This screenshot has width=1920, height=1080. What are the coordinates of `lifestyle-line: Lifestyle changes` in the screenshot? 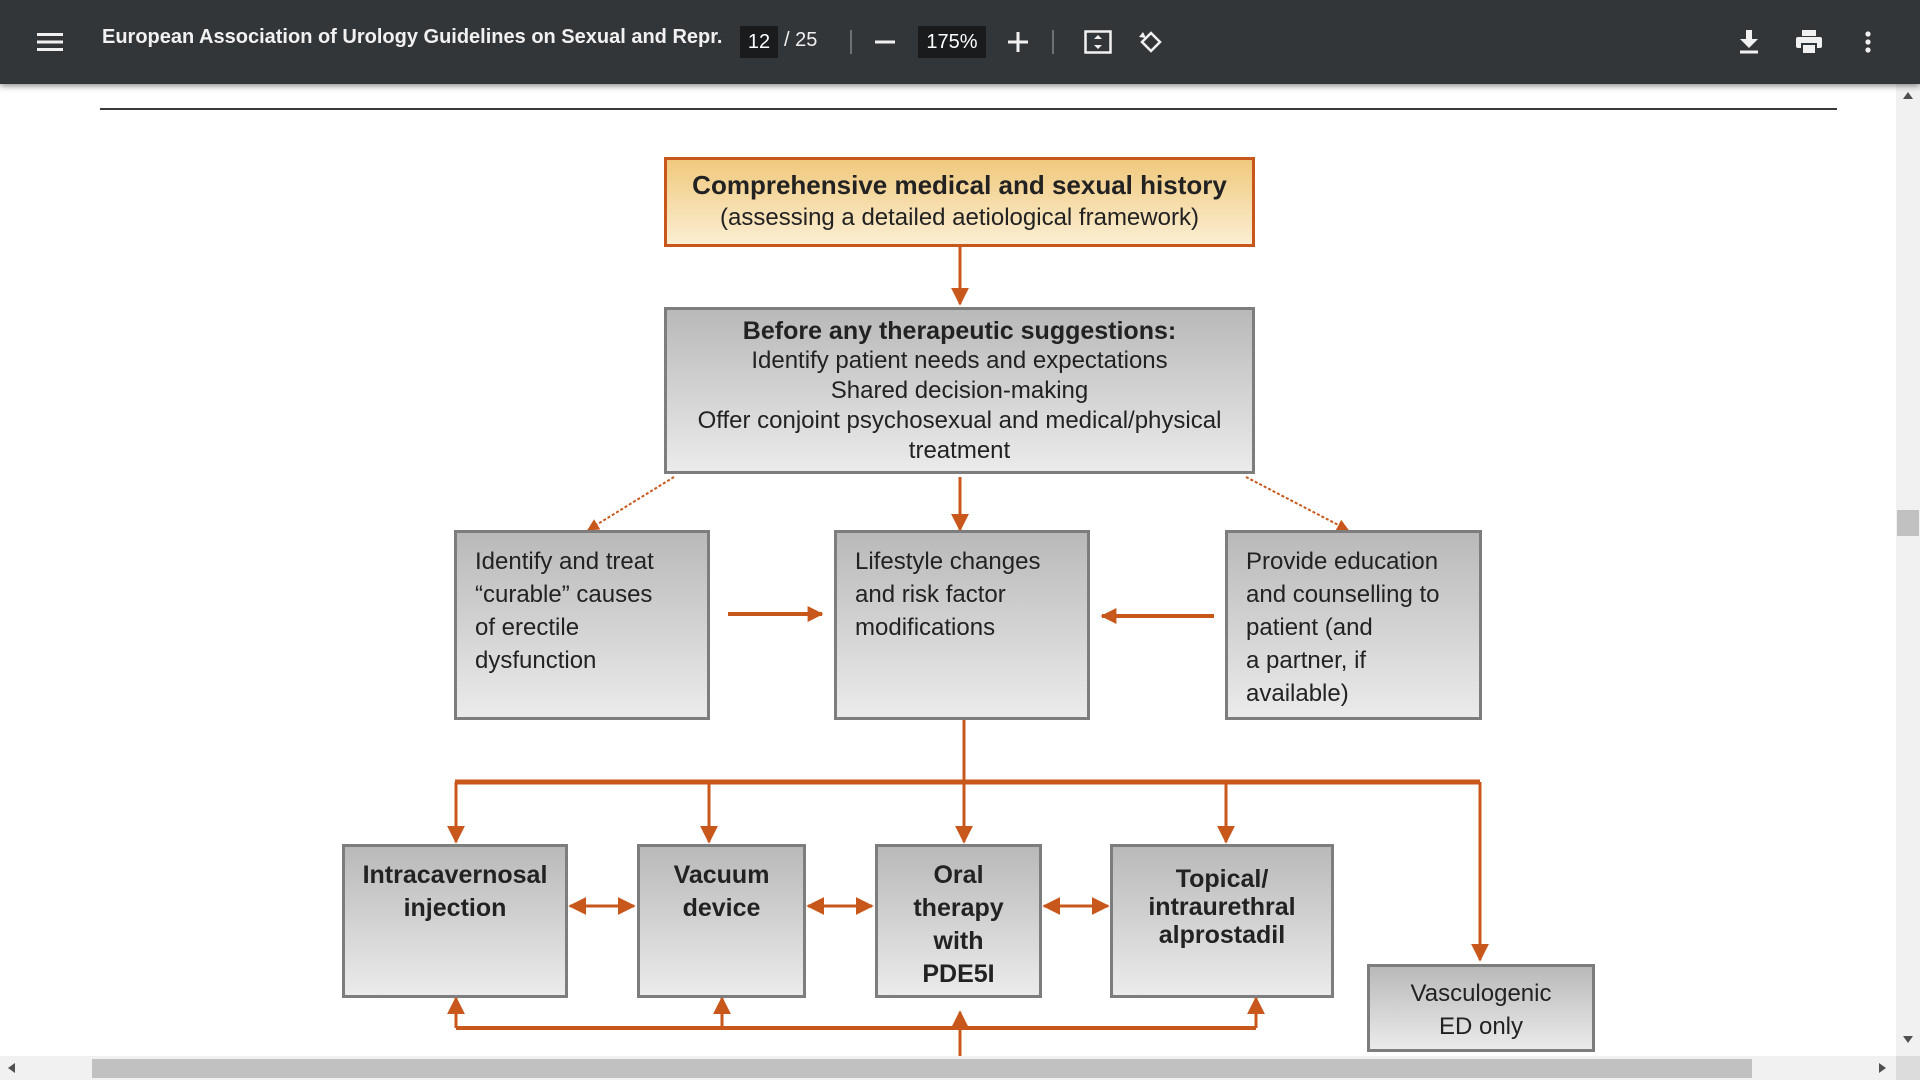 It's located at (948, 561).